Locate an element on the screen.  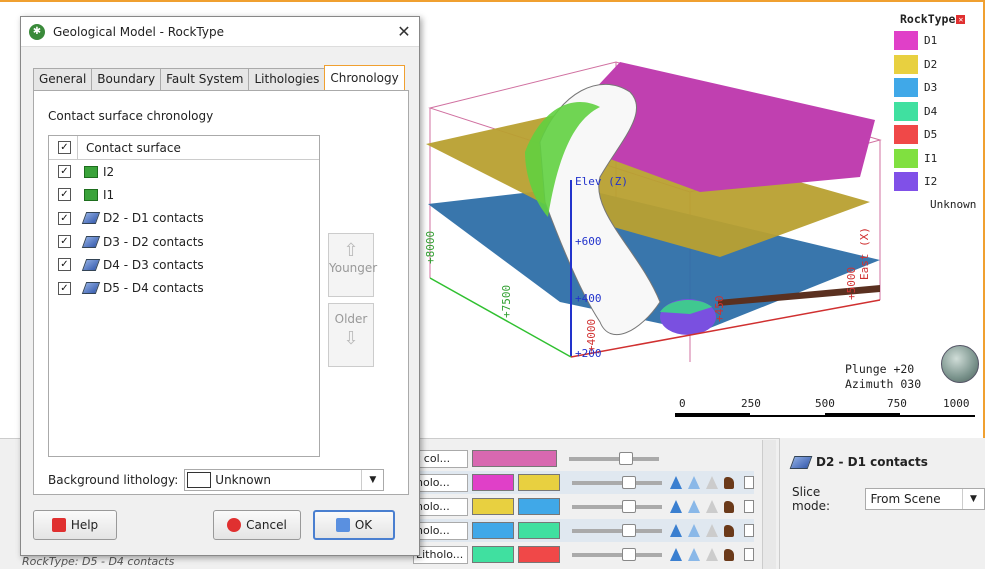
scale-1000: 1000 is located at coordinates (956, 403).